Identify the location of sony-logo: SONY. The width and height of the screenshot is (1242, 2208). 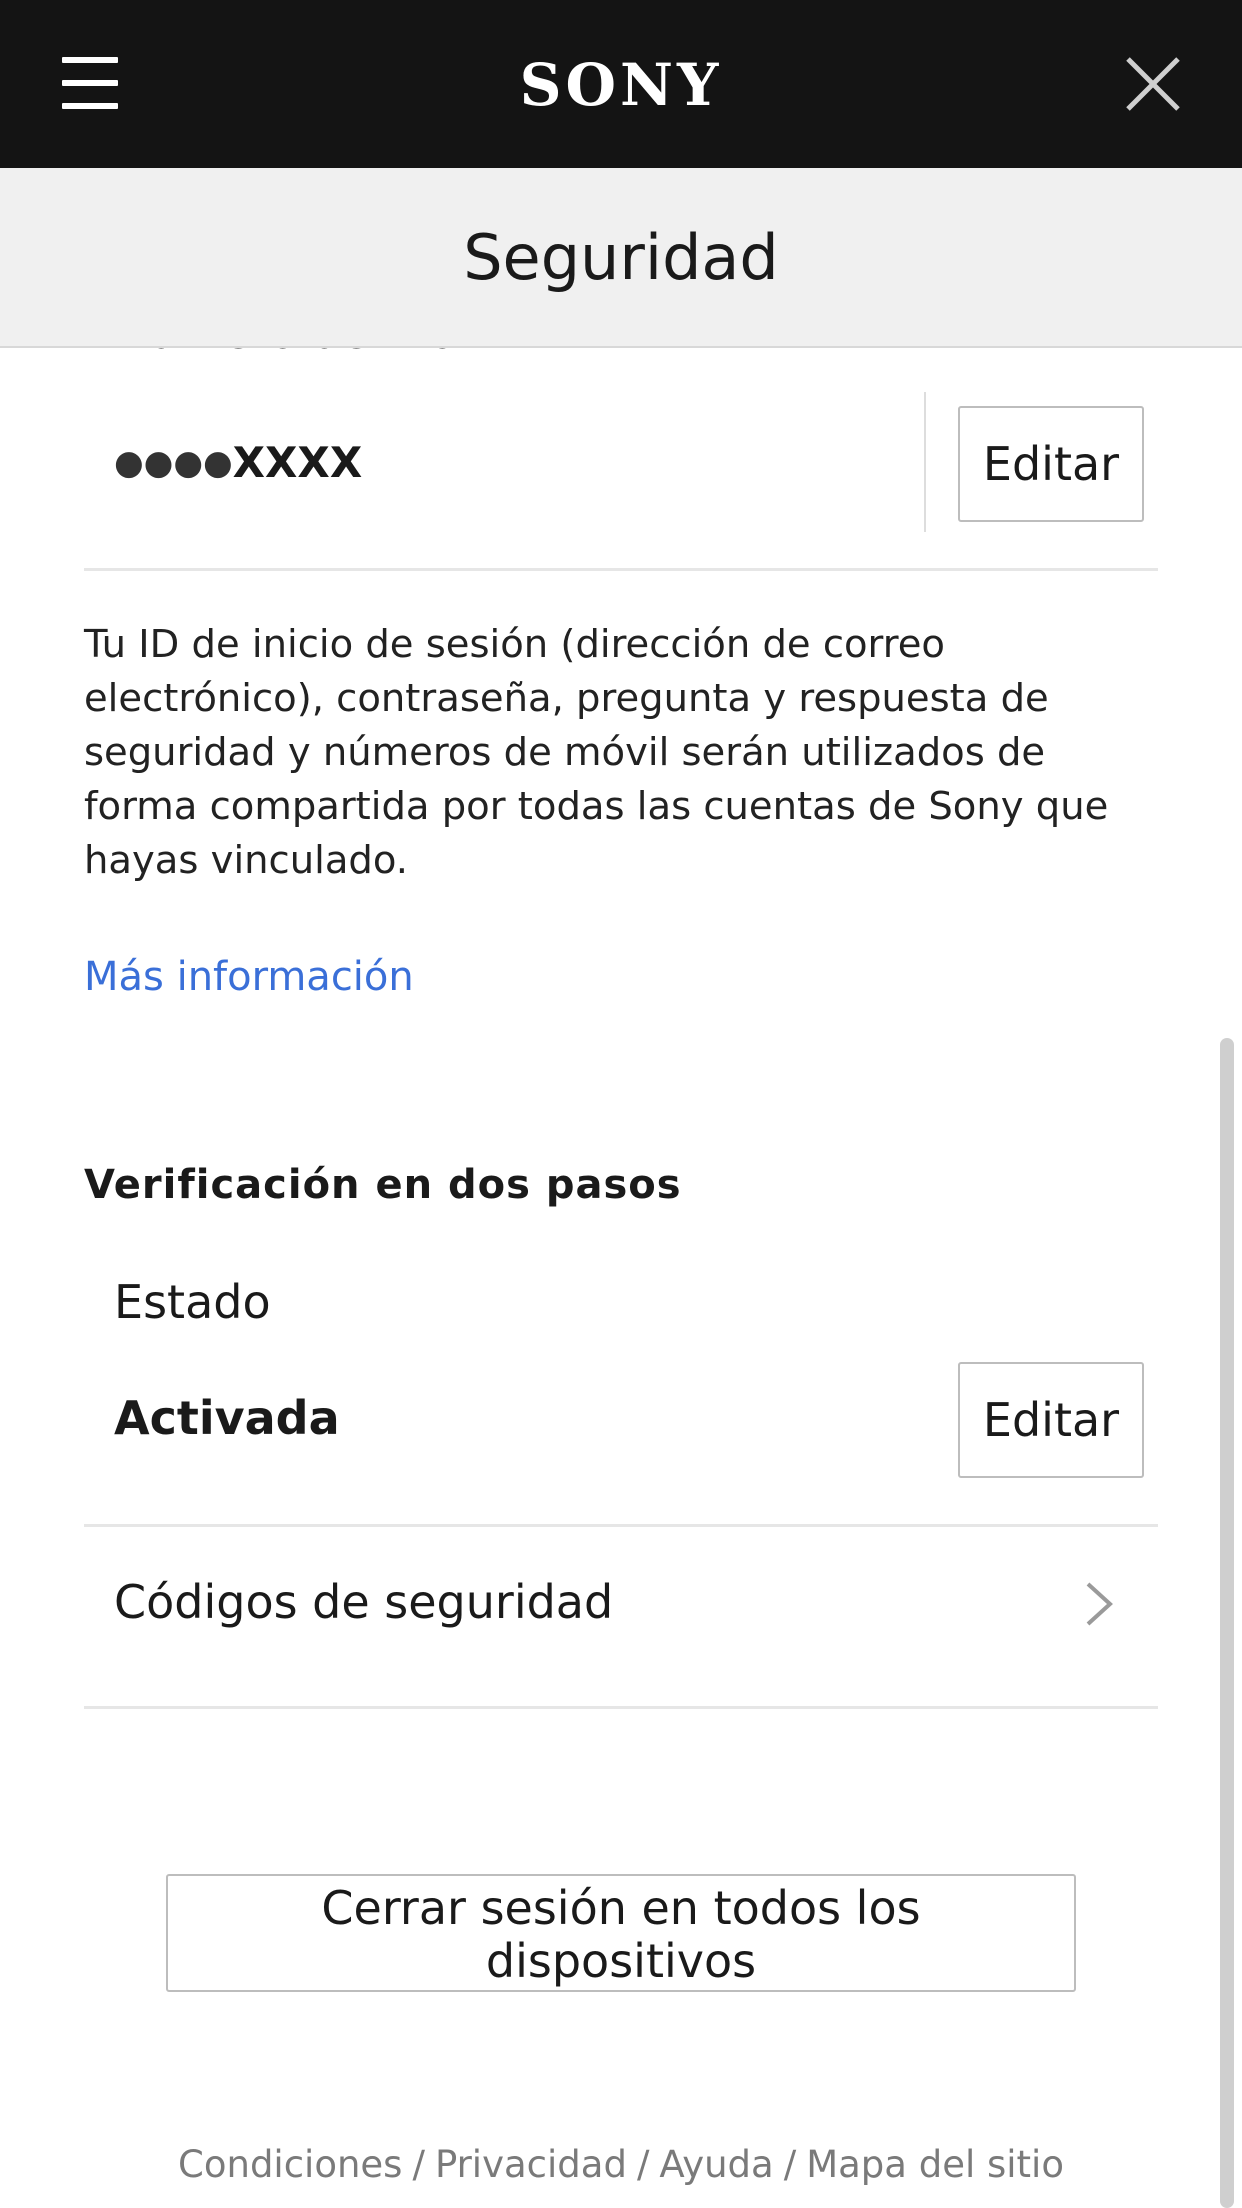
(621, 85).